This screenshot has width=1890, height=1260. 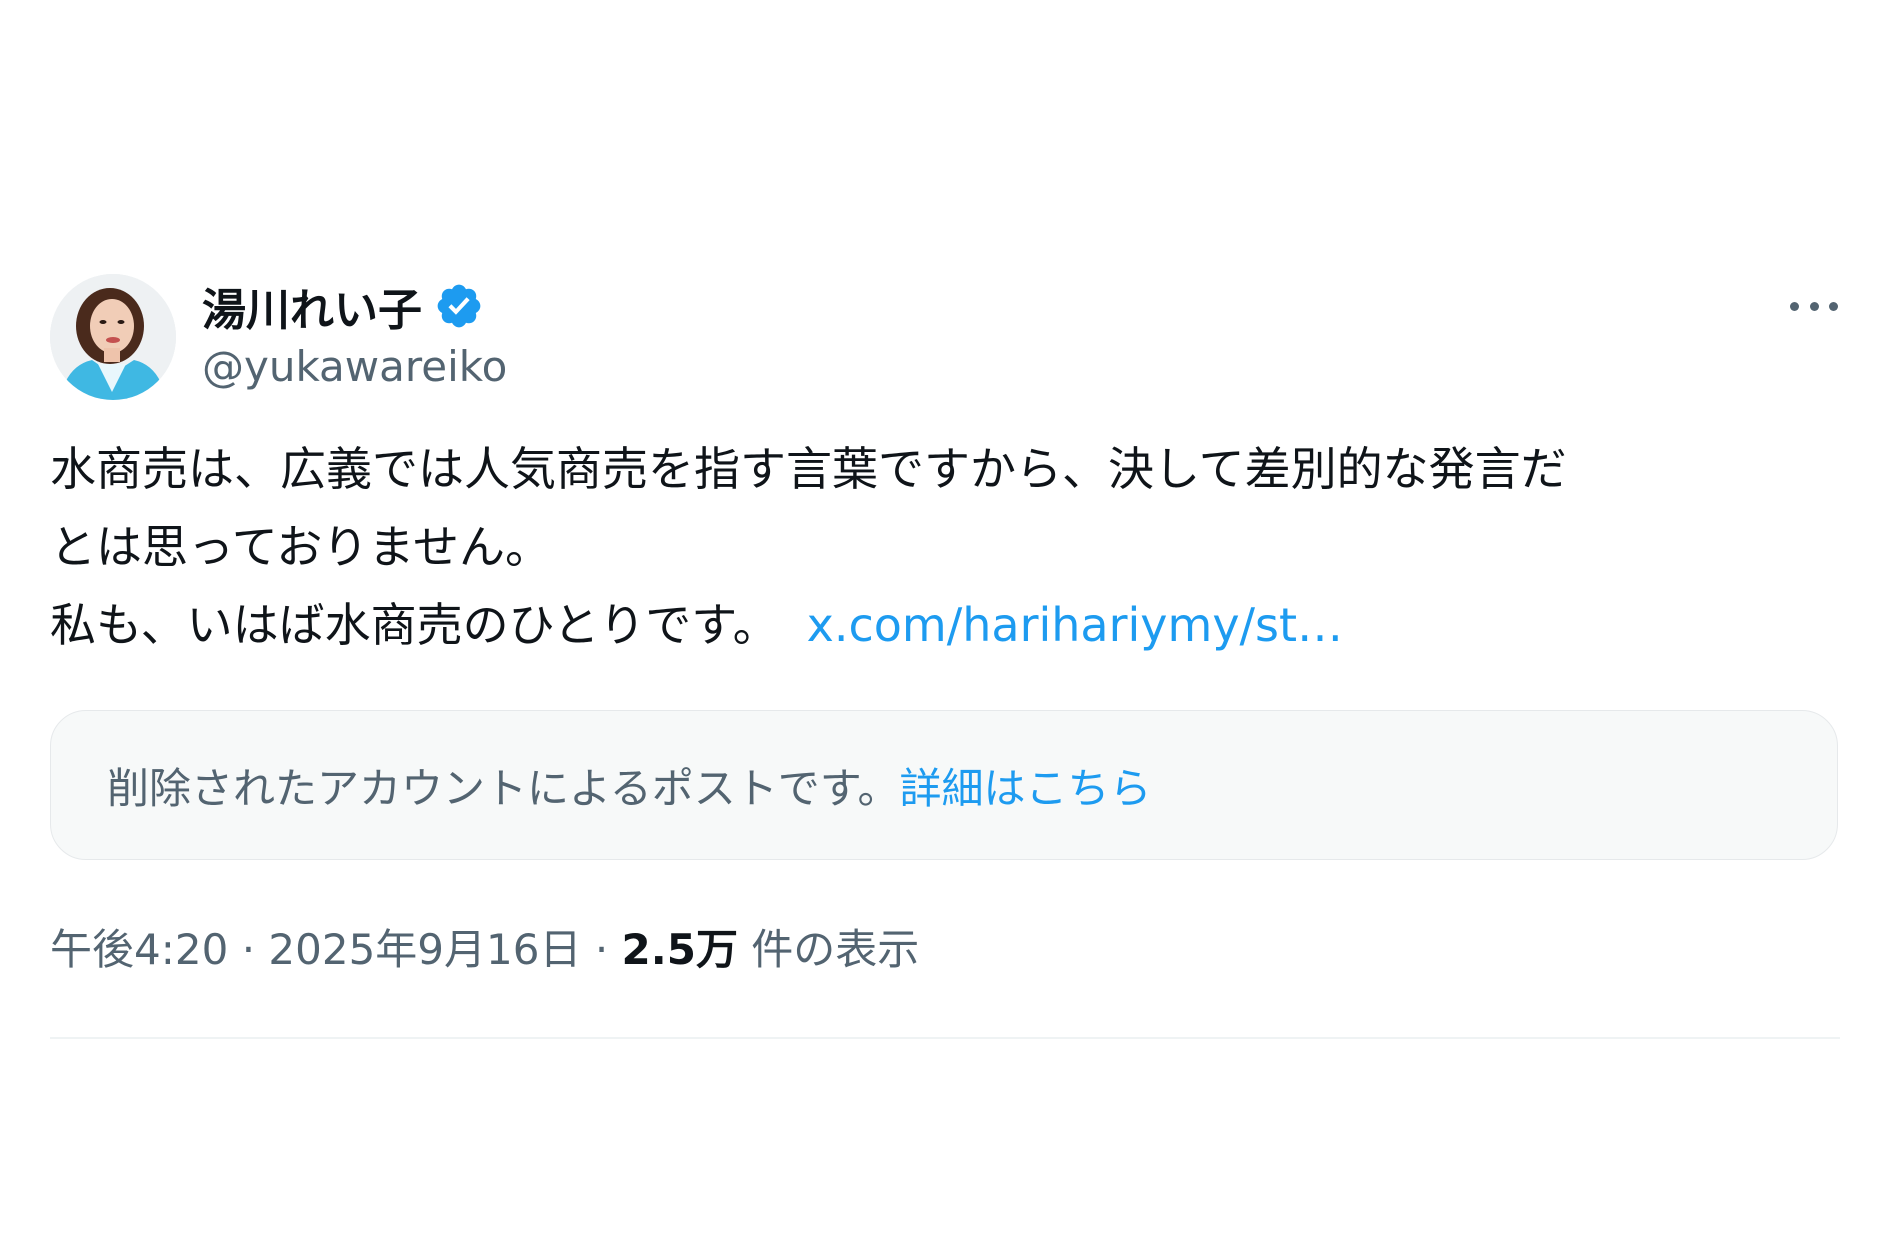 What do you see at coordinates (1026, 785) in the screenshot?
I see `learn-more-link: 詳細はこちら` at bounding box center [1026, 785].